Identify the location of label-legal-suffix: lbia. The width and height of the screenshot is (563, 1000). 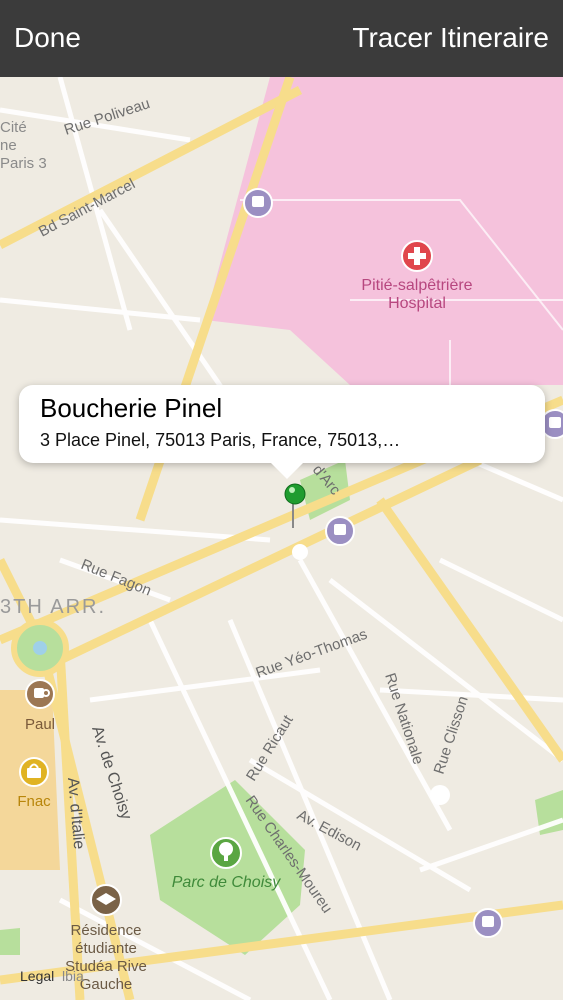
(73, 976).